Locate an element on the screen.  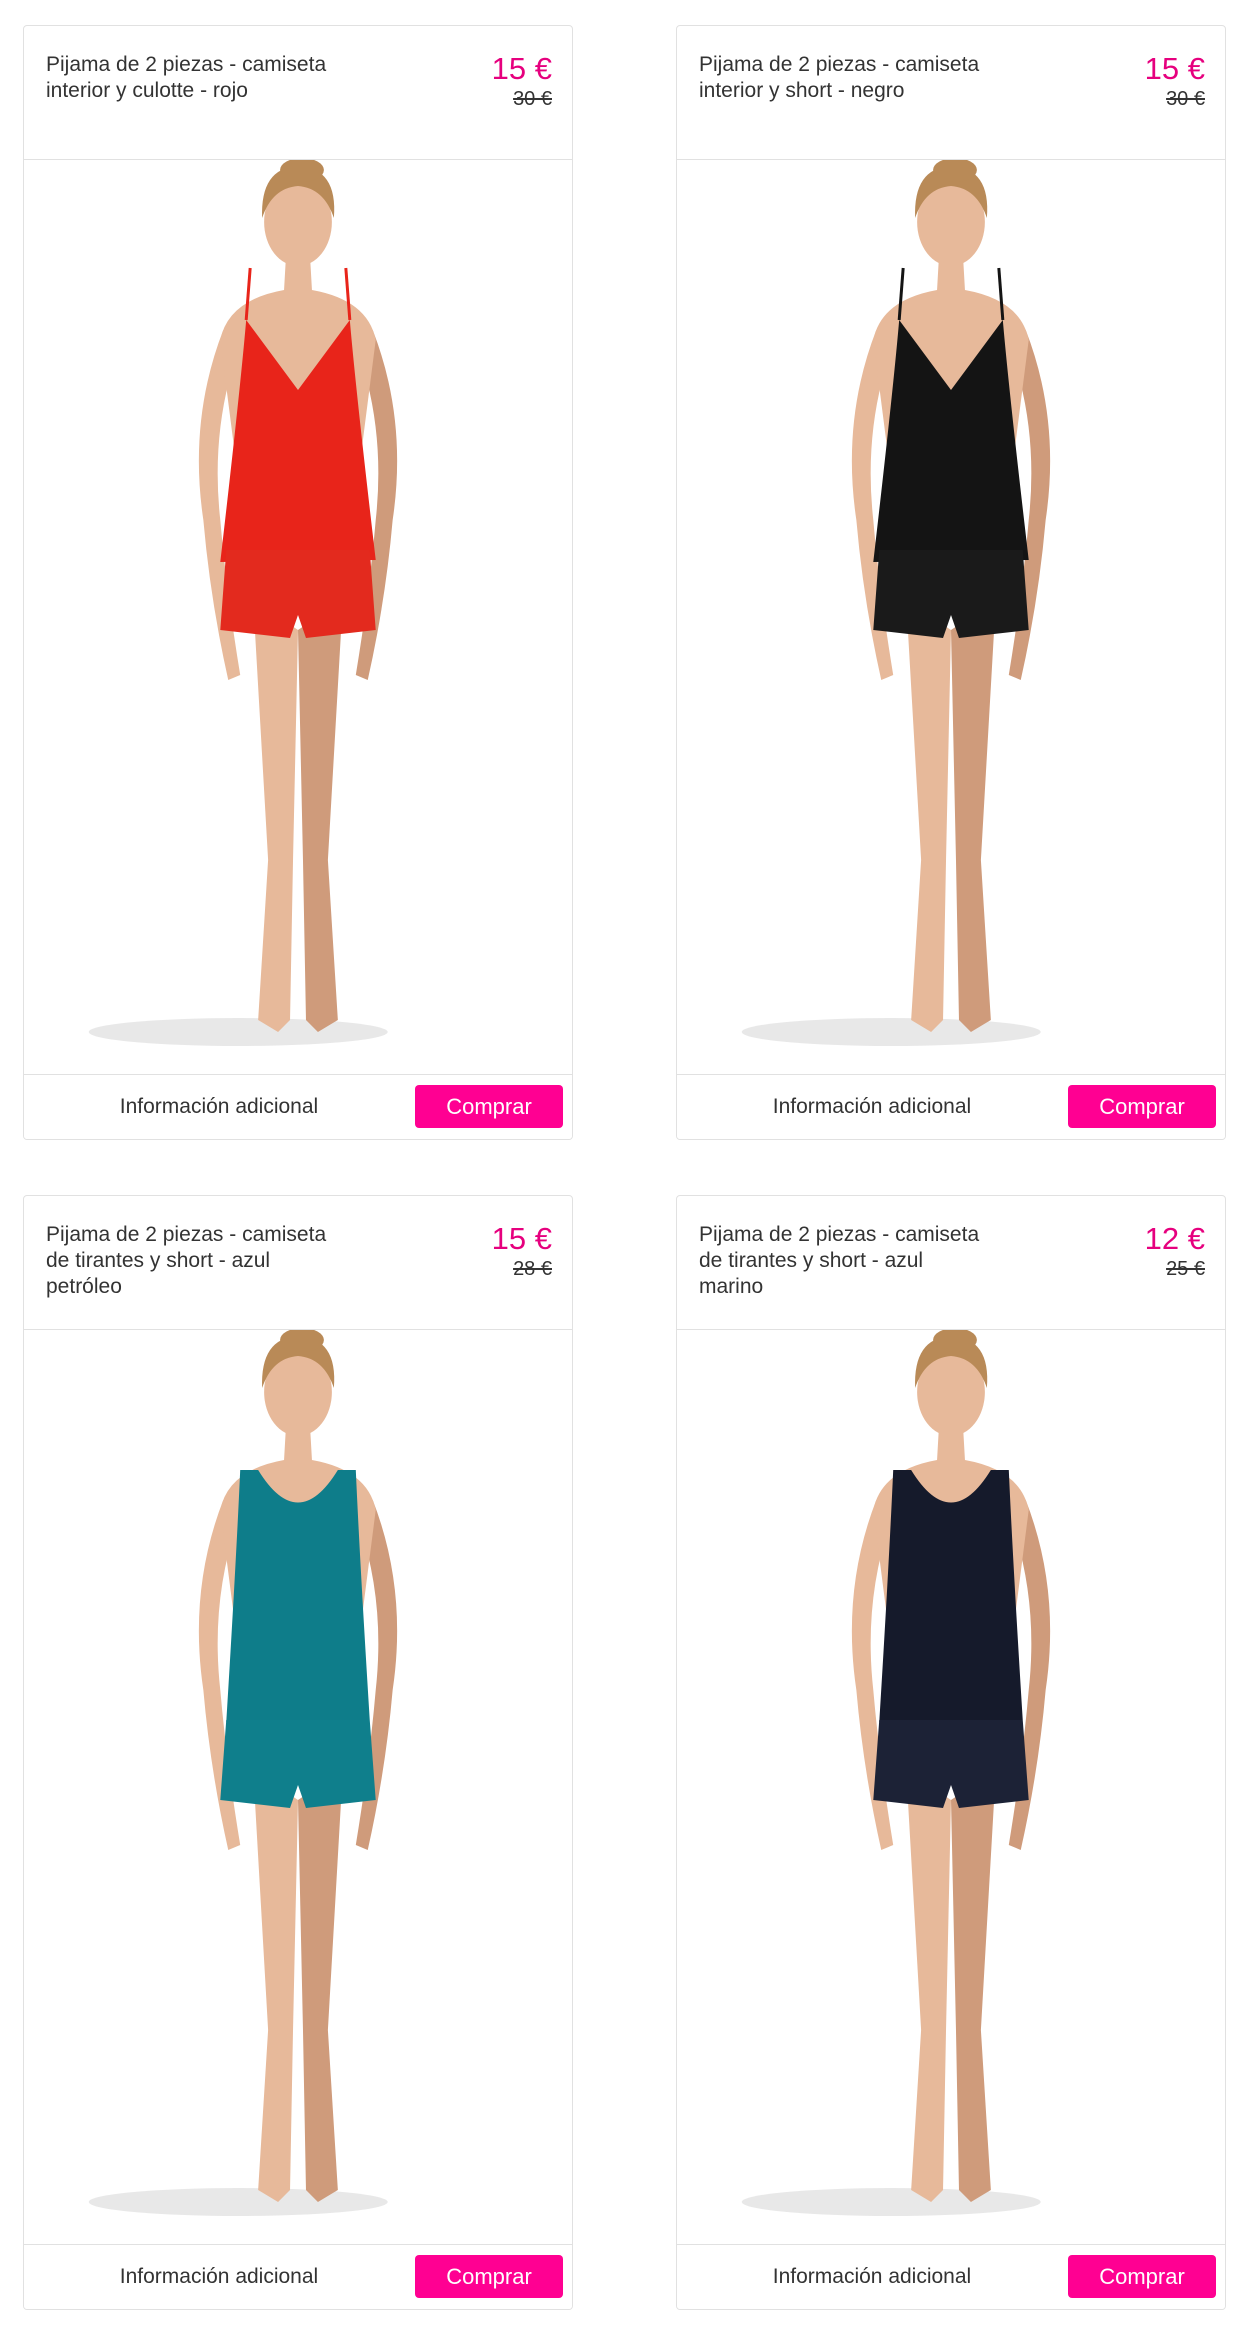
product-price: 12 € 25 € is located at coordinates (1174, 1251).